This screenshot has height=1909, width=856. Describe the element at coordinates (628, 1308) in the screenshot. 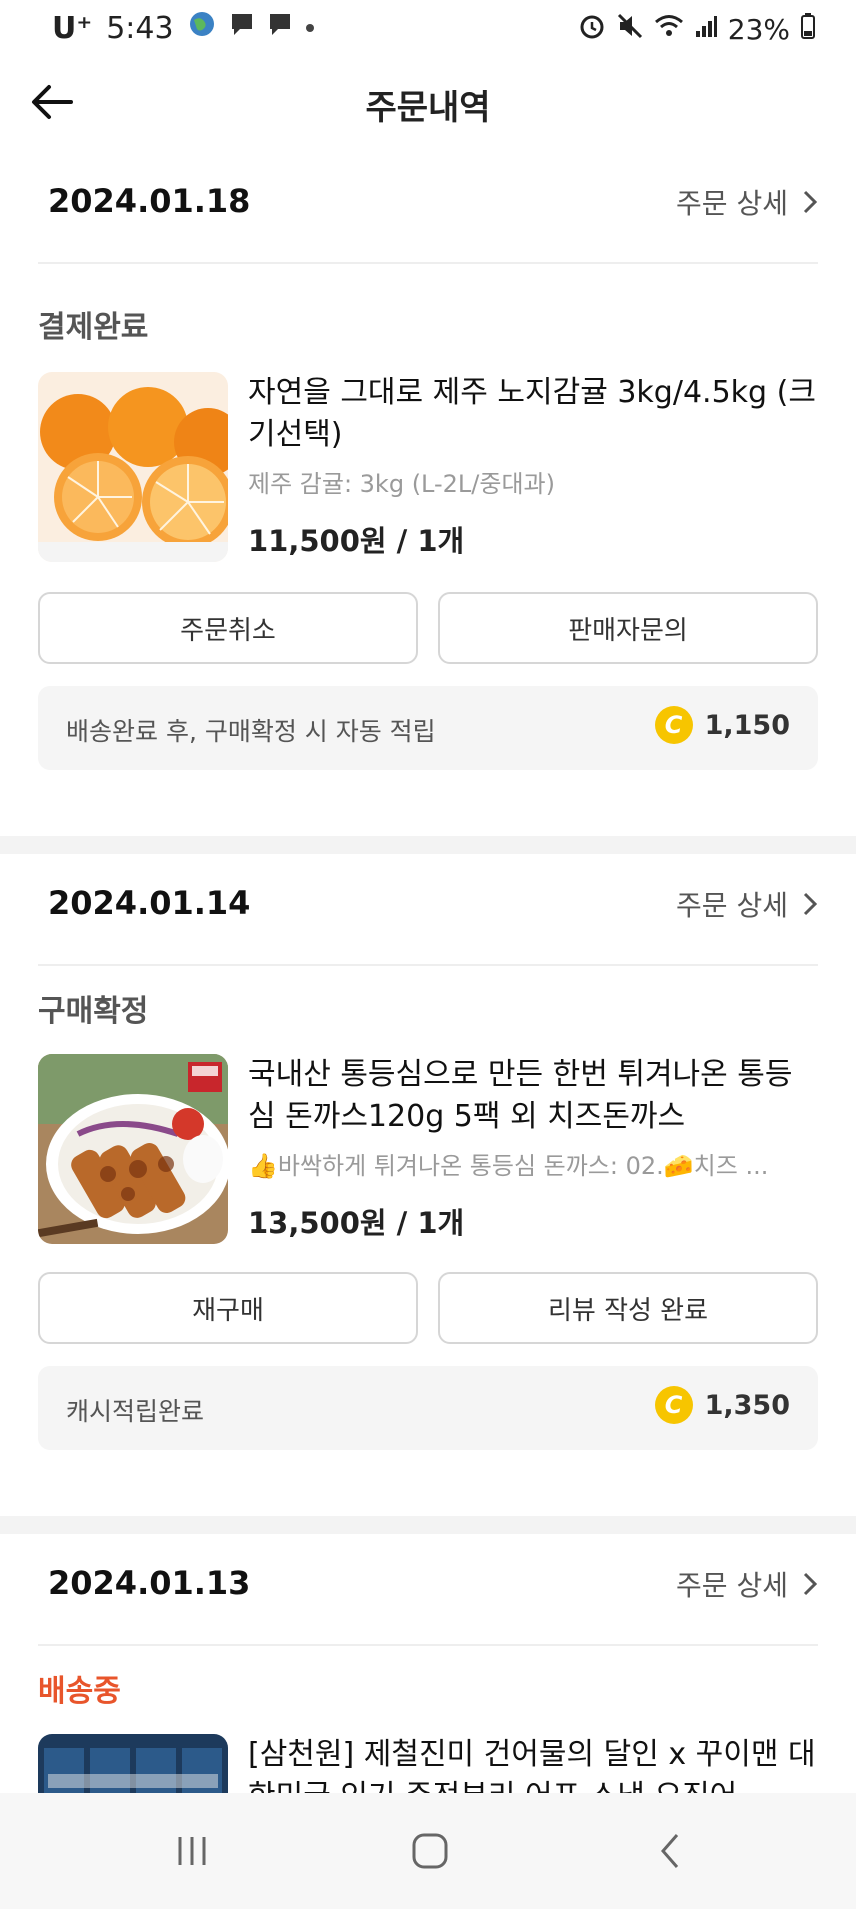

I see `review-completed-button: 리뷰 작성 완료` at that location.